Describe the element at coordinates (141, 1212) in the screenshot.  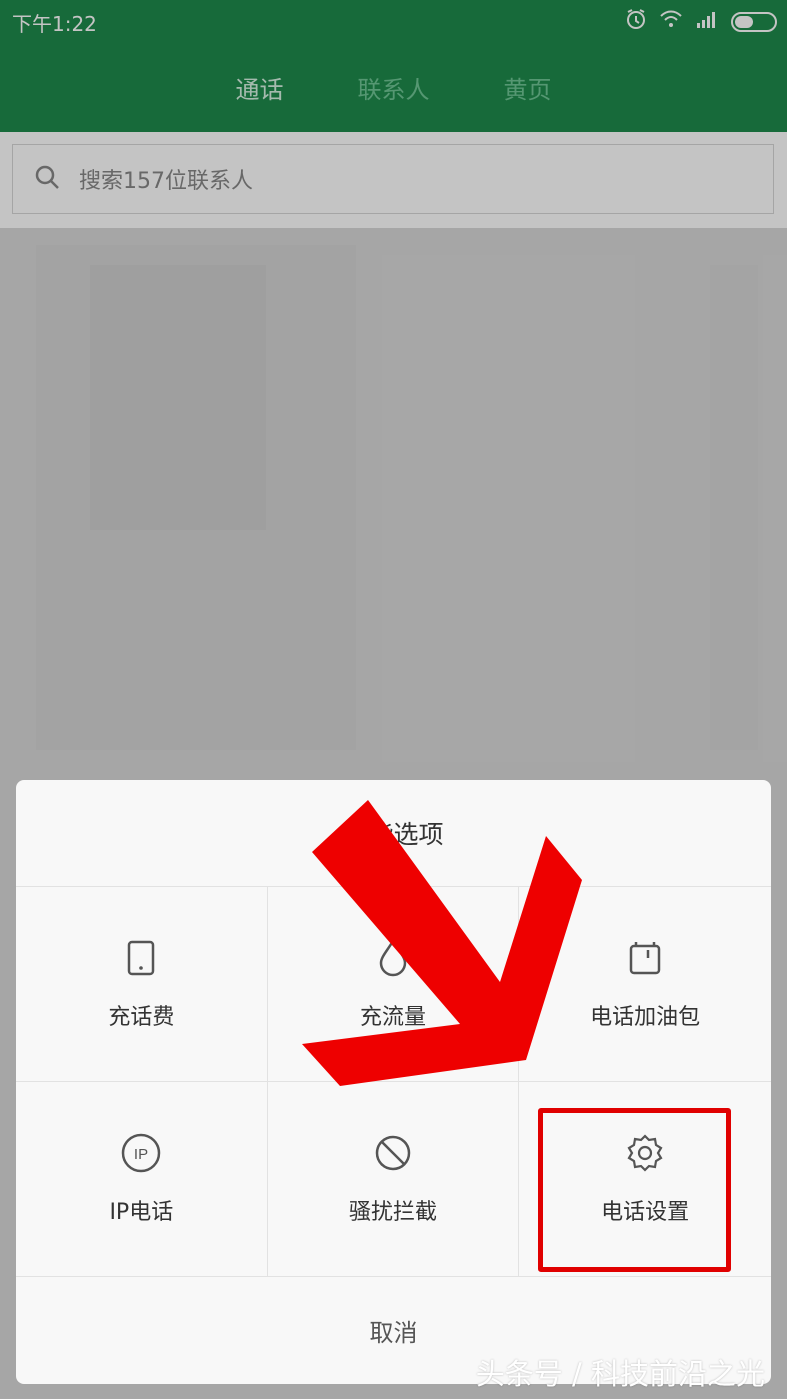
I see `option-label: IP电话` at that location.